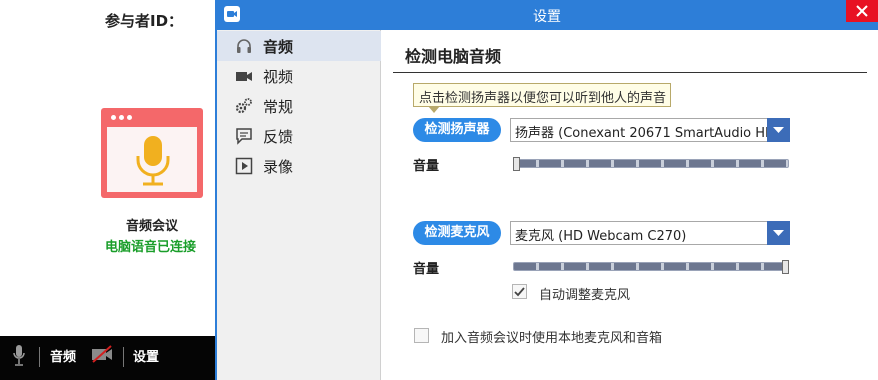 The width and height of the screenshot is (878, 380). Describe the element at coordinates (516, 164) in the screenshot. I see `speaker-volume-handle` at that location.